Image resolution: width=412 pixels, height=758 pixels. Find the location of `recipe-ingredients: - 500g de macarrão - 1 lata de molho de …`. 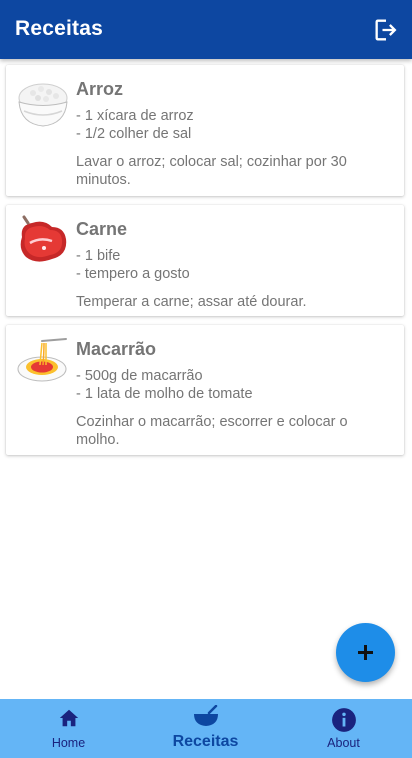

recipe-ingredients: - 500g de macarrão - 1 lata de molho de … is located at coordinates (164, 385).